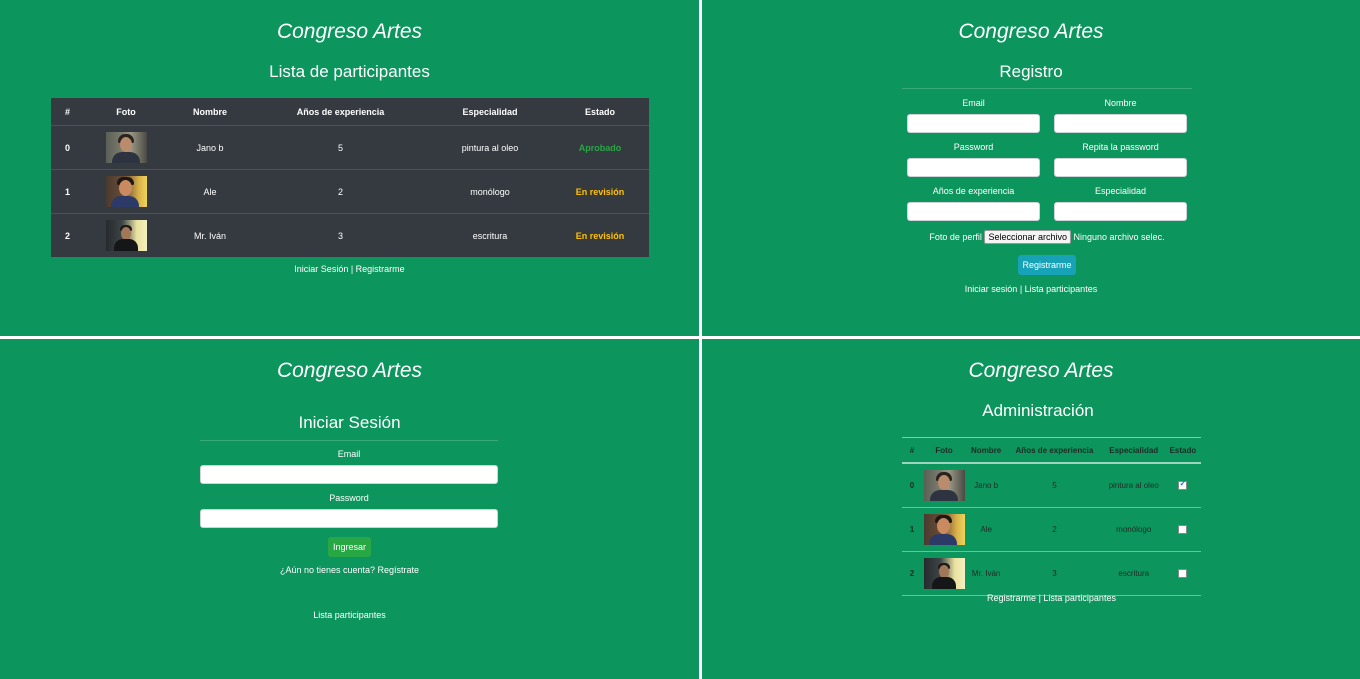 The image size is (1360, 679). What do you see at coordinates (955, 237) in the screenshot?
I see `photo-label: Foto de perfil` at bounding box center [955, 237].